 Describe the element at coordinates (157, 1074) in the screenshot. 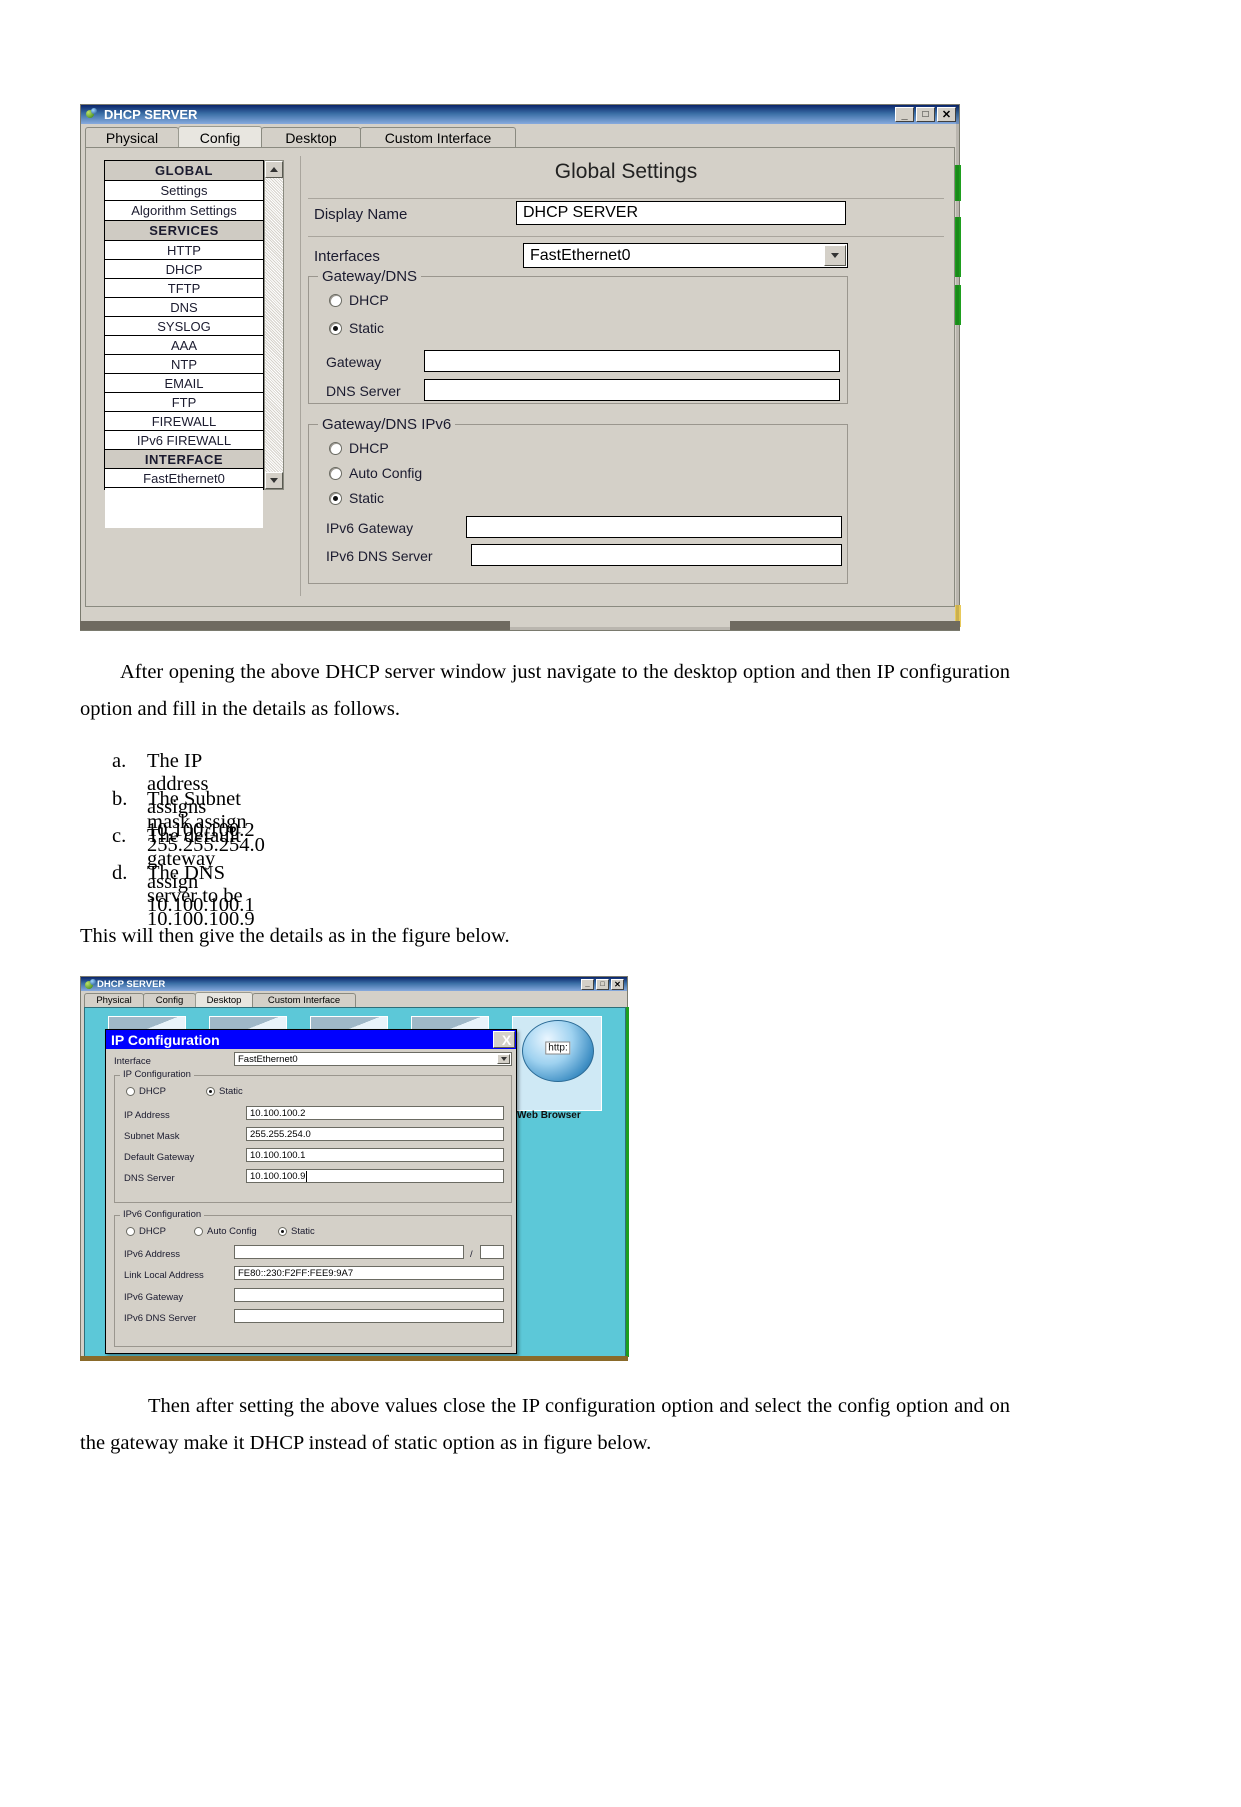

I see `ip-config-legend: IP Configuration` at that location.